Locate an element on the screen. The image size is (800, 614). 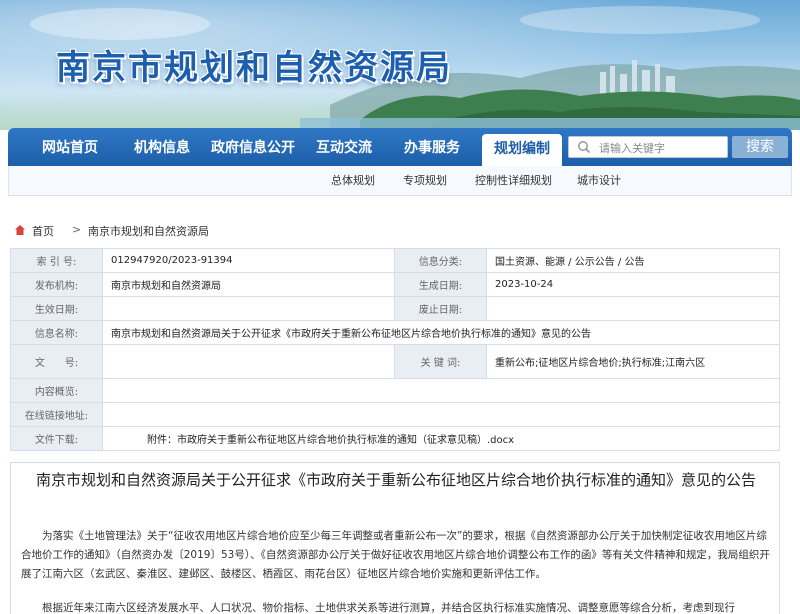
value-effective-date is located at coordinates (248, 308).